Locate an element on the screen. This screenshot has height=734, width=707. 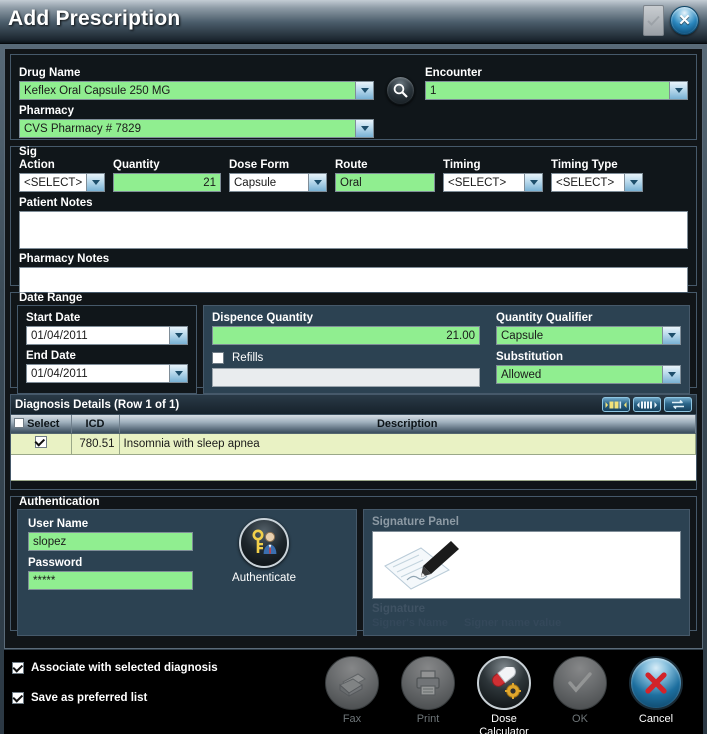
sig-field-route: Route Oral is located at coordinates (385, 175).